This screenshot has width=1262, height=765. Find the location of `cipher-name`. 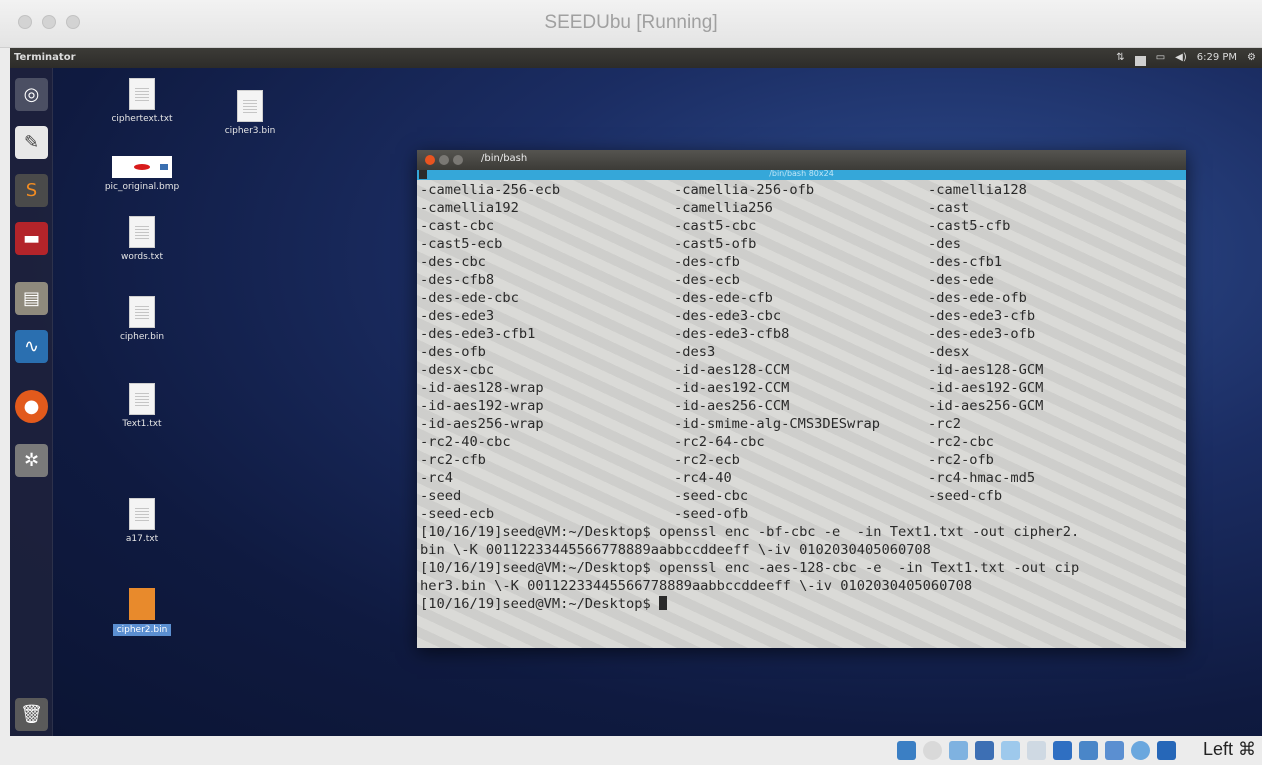

cipher-name is located at coordinates (1055, 514).